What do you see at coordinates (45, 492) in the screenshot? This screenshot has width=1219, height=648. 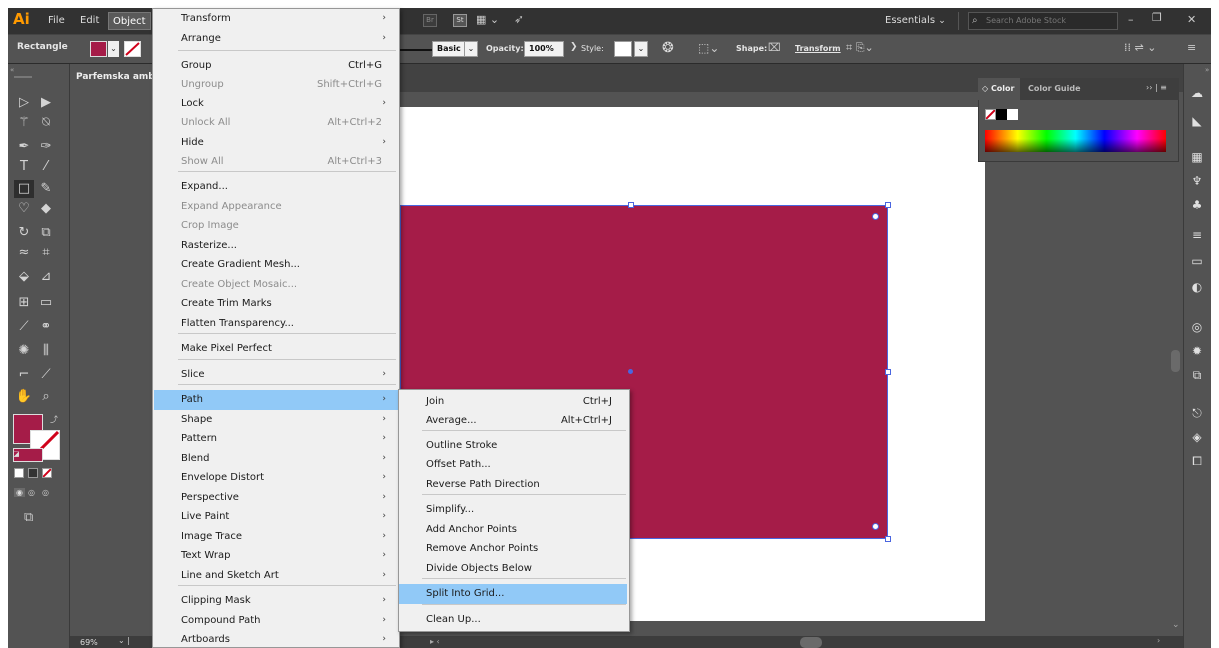 I see `draw-inside-icon: ◎` at bounding box center [45, 492].